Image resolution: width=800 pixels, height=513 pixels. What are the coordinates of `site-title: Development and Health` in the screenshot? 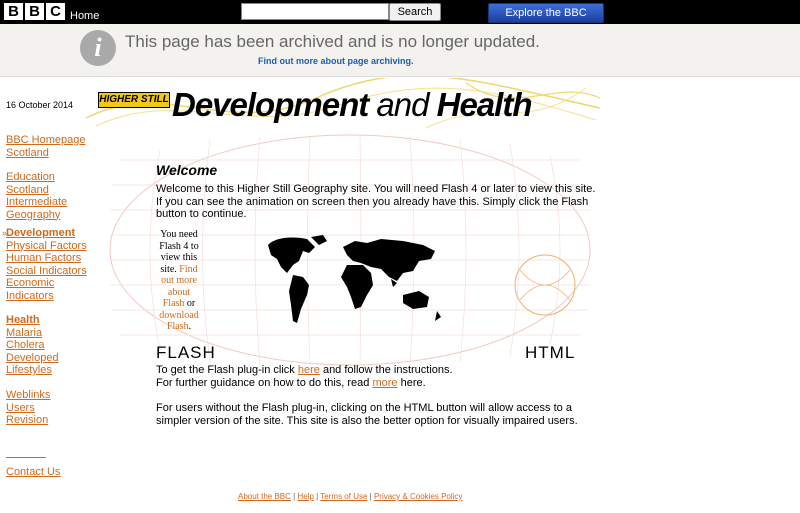 It's located at (352, 105).